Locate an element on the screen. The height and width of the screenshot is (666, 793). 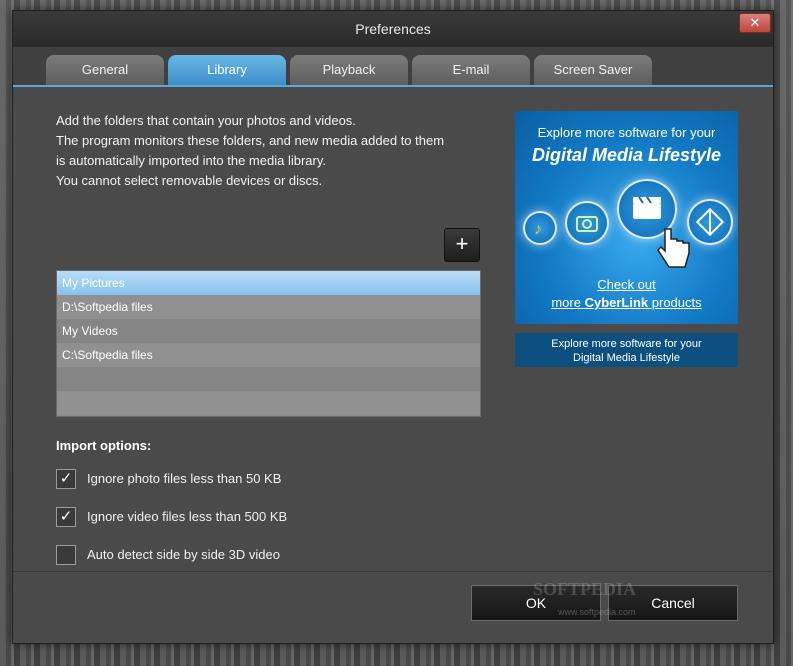
hand-cursor-icon is located at coordinates (675, 248).